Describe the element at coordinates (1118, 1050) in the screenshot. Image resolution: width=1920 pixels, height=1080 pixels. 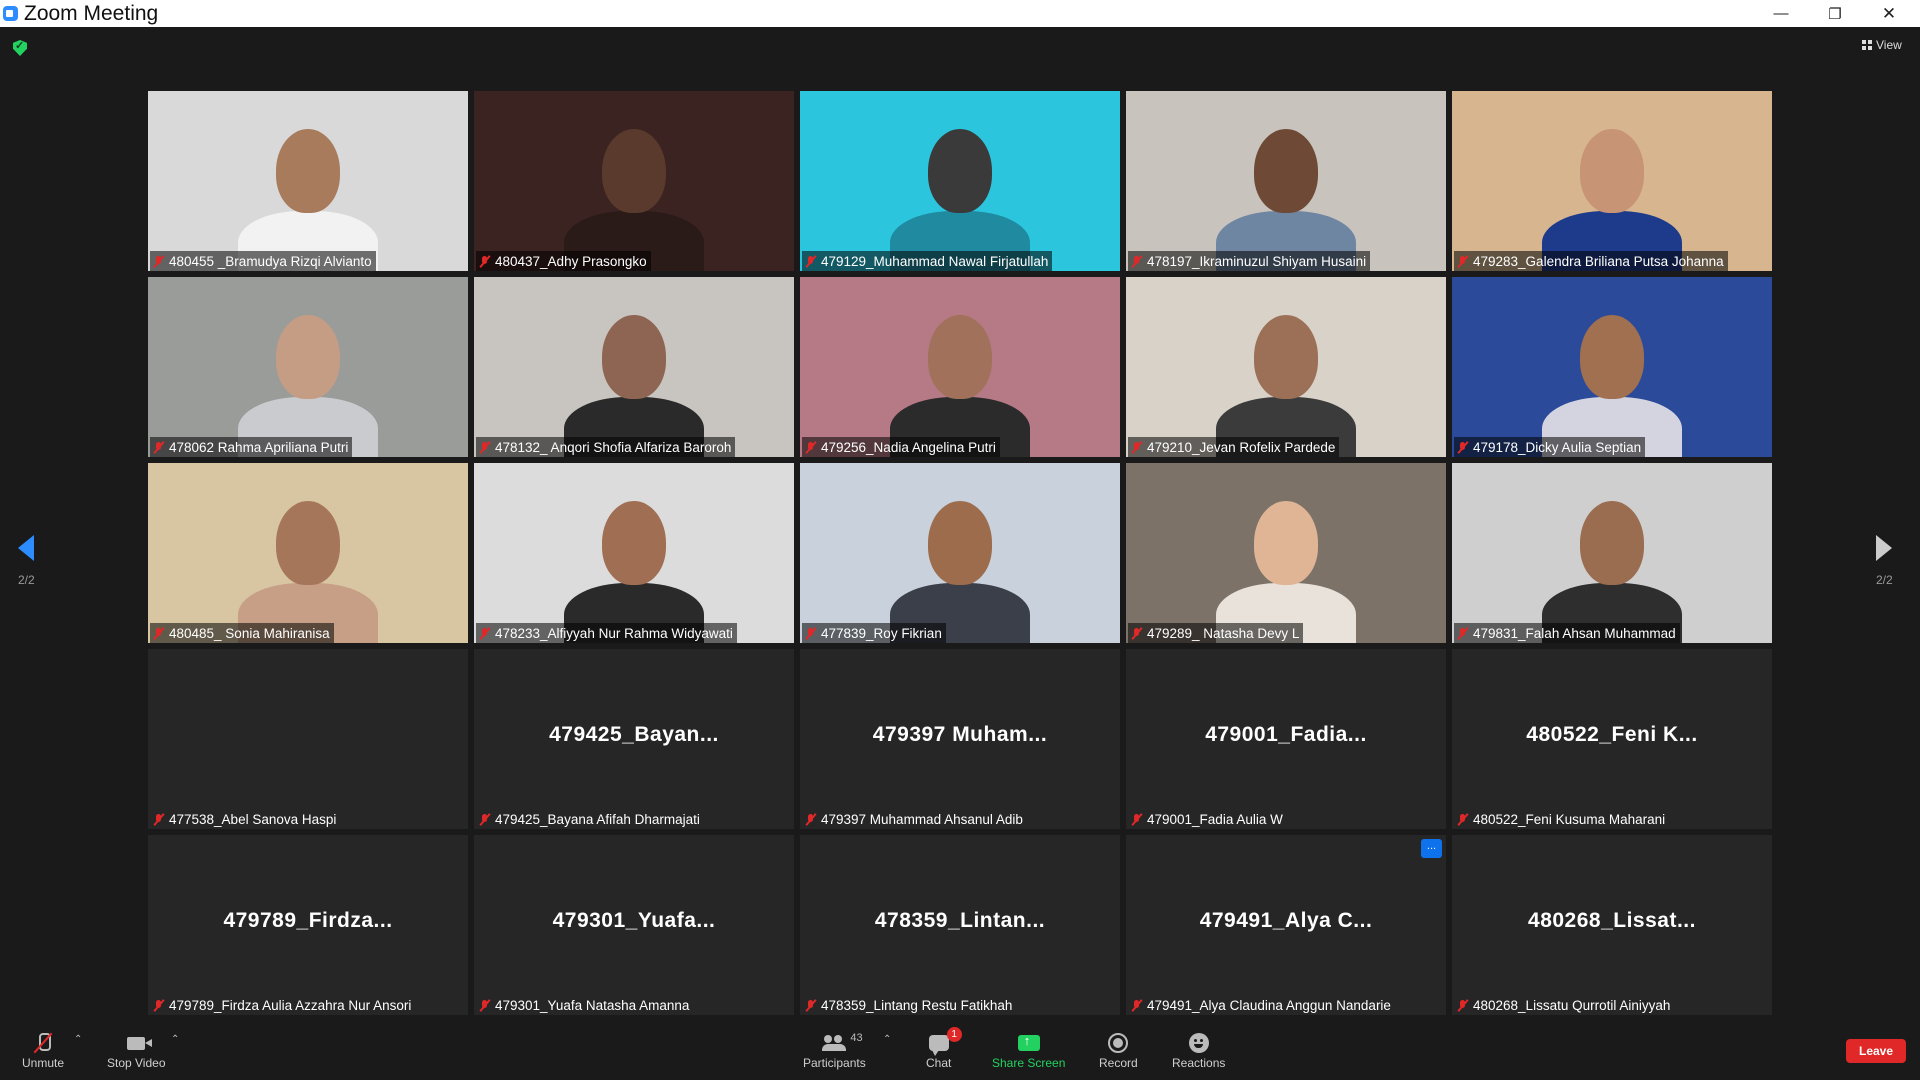
I see `record-button: Record` at that location.